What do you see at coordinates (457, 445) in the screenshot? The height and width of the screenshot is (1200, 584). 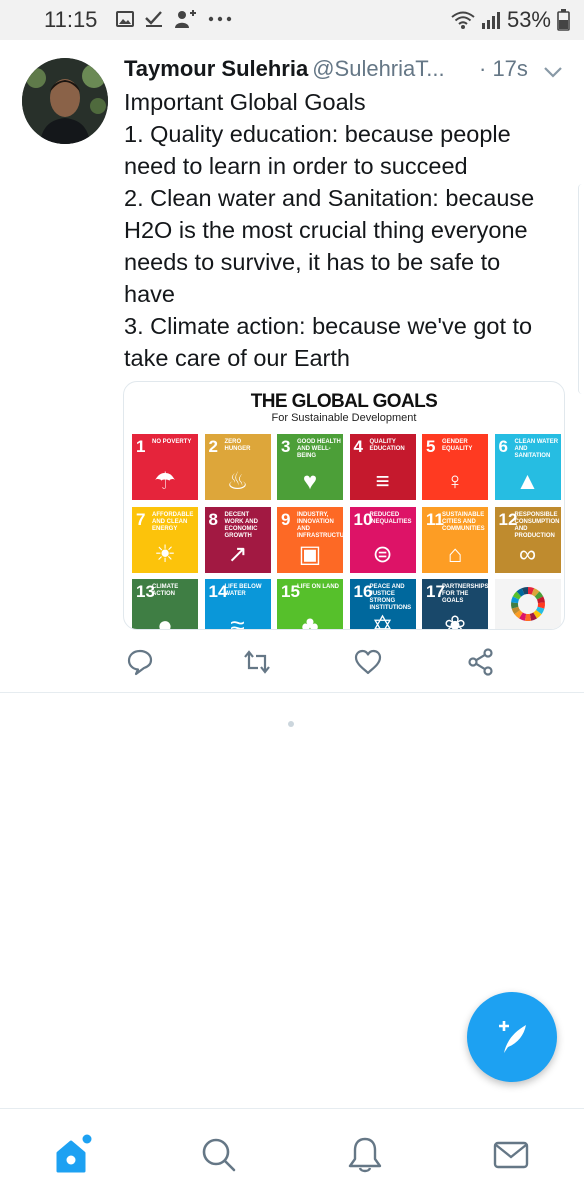 I see `goal-tile-label: GENDER EQUALITY` at bounding box center [457, 445].